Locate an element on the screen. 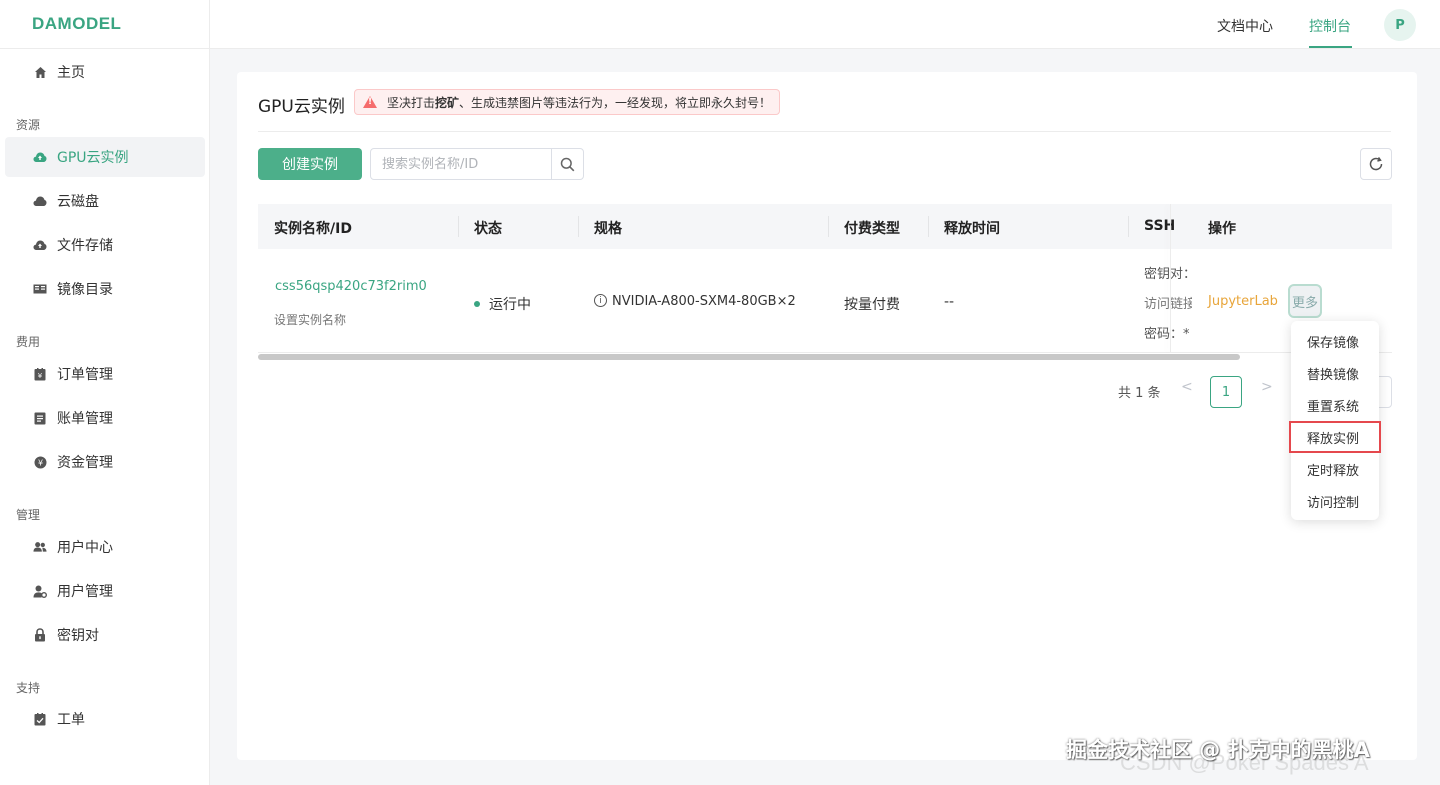 Image resolution: width=1440 pixels, height=785 pixels. menu-item-replace-image: 替换镜像 is located at coordinates (1335, 373).